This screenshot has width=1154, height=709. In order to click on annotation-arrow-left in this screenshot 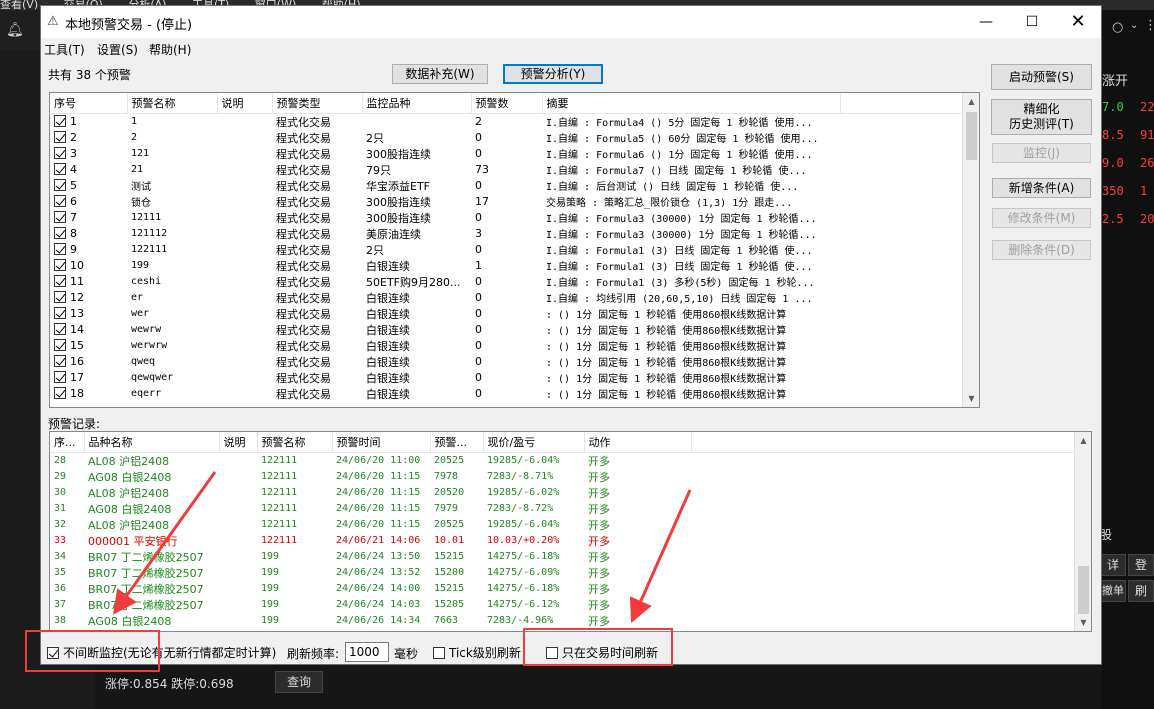, I will do `click(165, 543)`.